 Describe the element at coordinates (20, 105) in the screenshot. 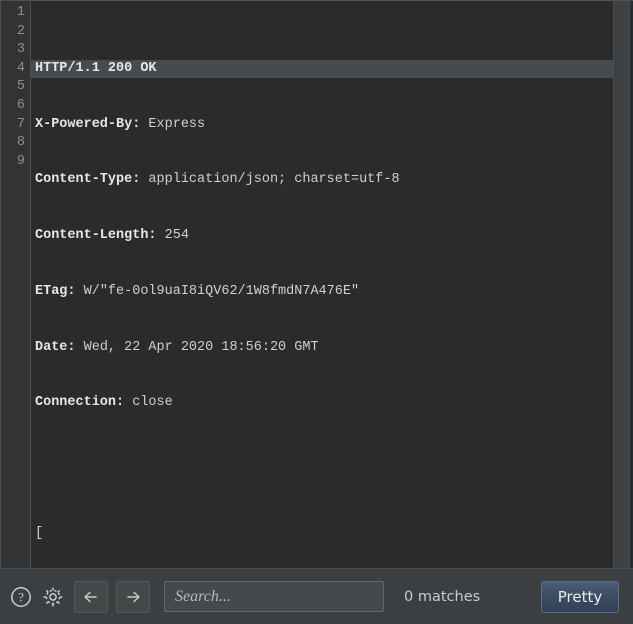

I see `line-number: 6` at that location.